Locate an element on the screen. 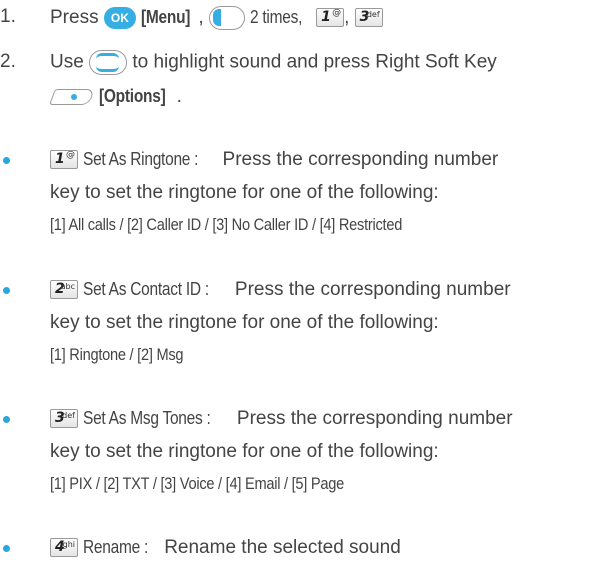 The width and height of the screenshot is (610, 569). right-soft-key-icon is located at coordinates (72, 97).